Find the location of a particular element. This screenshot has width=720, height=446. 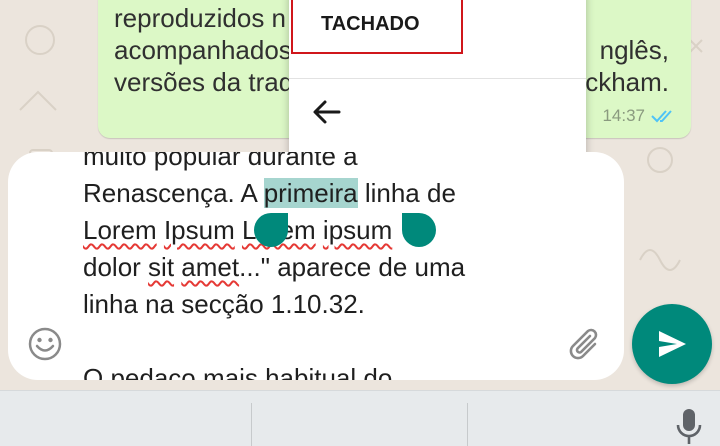

menu-divider is located at coordinates (437, 78).